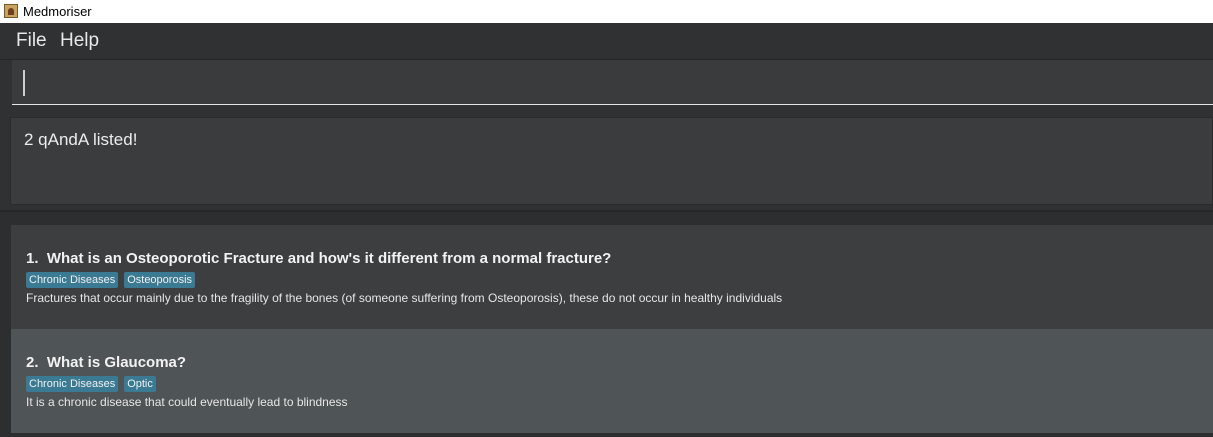 Image resolution: width=1213 pixels, height=437 pixels. I want to click on result-message: 2 qAndA listed!, so click(81, 139).